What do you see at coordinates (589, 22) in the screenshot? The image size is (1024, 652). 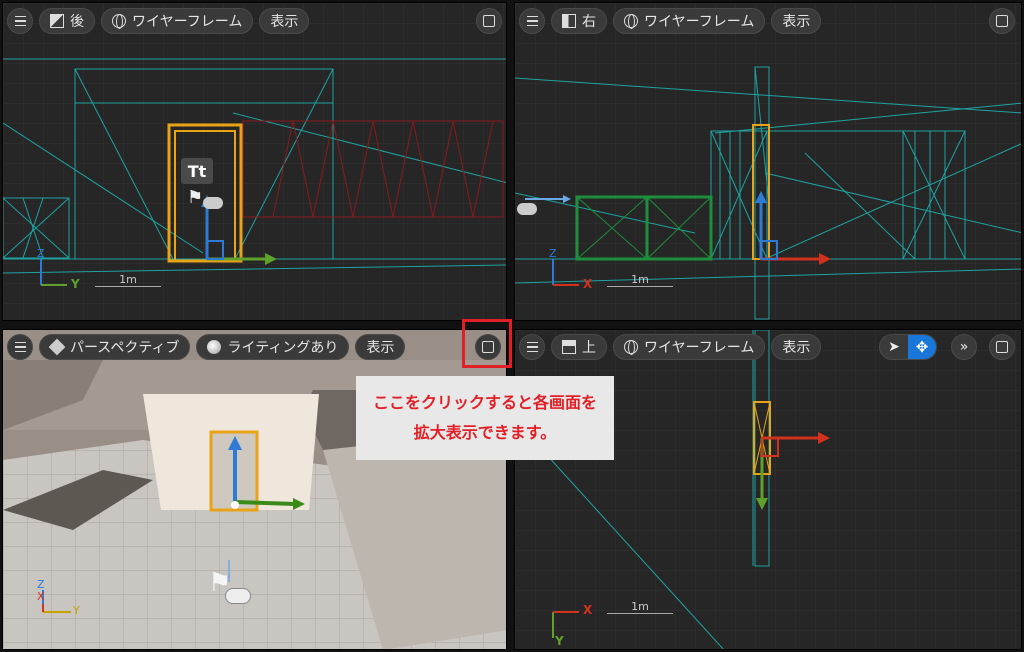 I see `view-type-label: 右` at bounding box center [589, 22].